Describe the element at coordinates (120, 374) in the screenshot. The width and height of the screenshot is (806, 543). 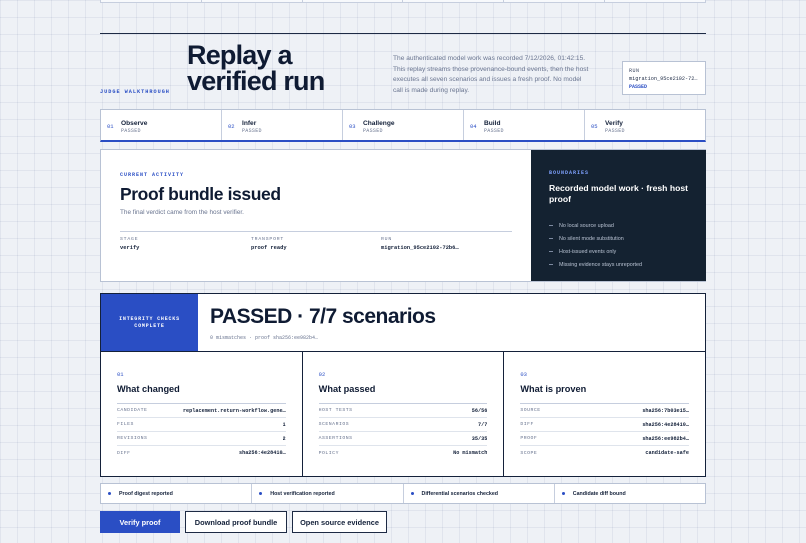
I see `column-number: 01` at that location.